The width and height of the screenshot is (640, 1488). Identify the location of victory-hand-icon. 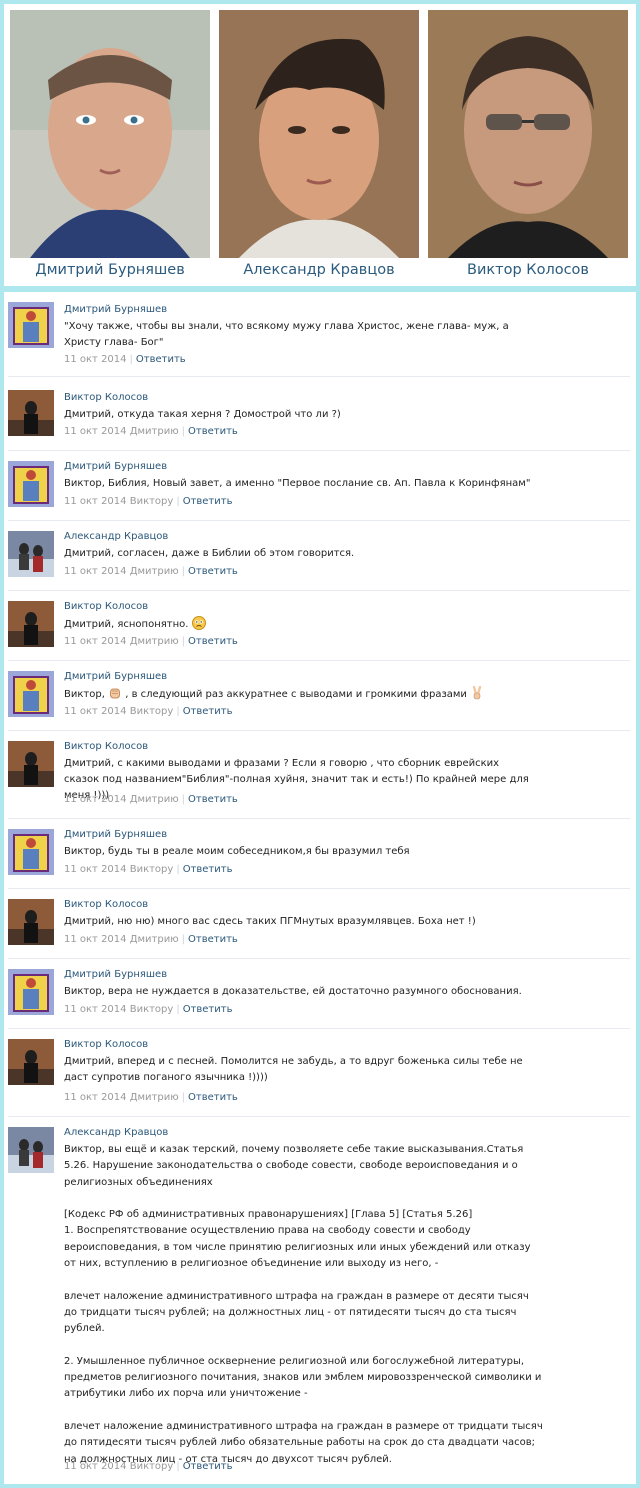
(477, 693).